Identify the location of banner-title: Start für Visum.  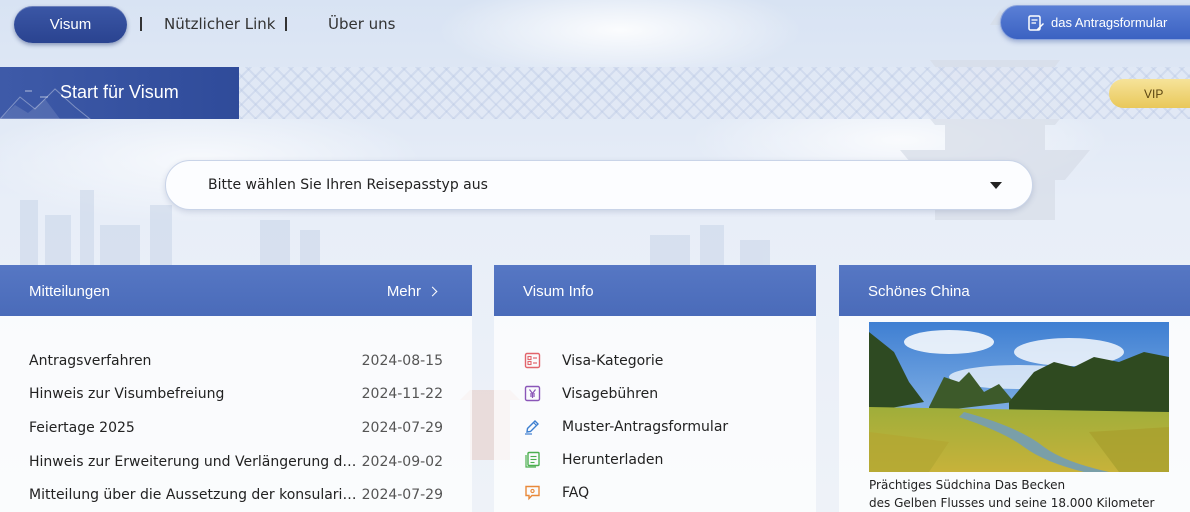
(119, 92).